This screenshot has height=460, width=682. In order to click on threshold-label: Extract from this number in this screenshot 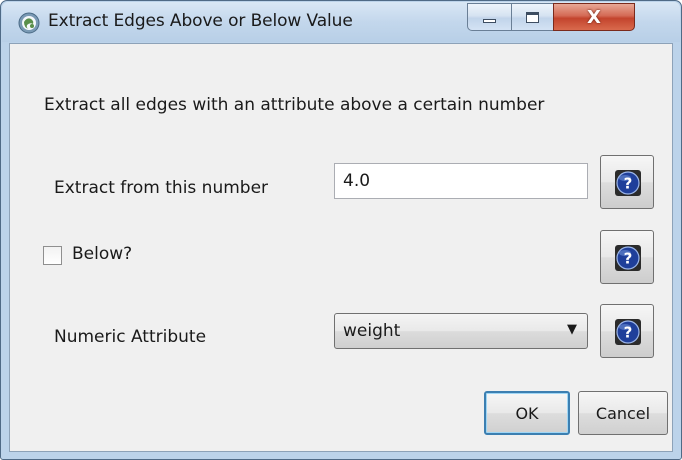, I will do `click(161, 188)`.